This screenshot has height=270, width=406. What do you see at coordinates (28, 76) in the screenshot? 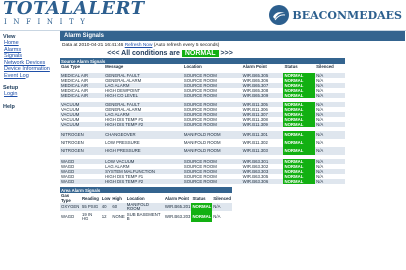
I see `nav-event-log-link: Event Log` at bounding box center [28, 76].